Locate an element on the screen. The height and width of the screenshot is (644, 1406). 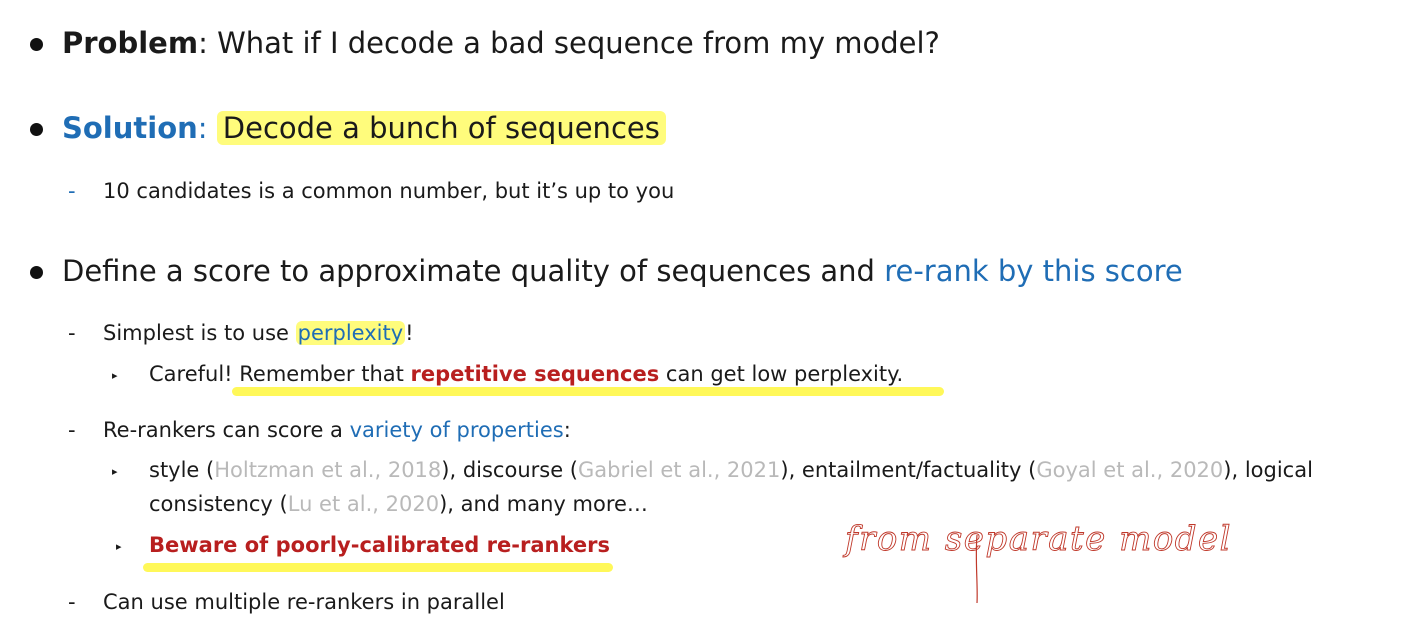
rerankers-suffix: : is located at coordinates (567, 430).